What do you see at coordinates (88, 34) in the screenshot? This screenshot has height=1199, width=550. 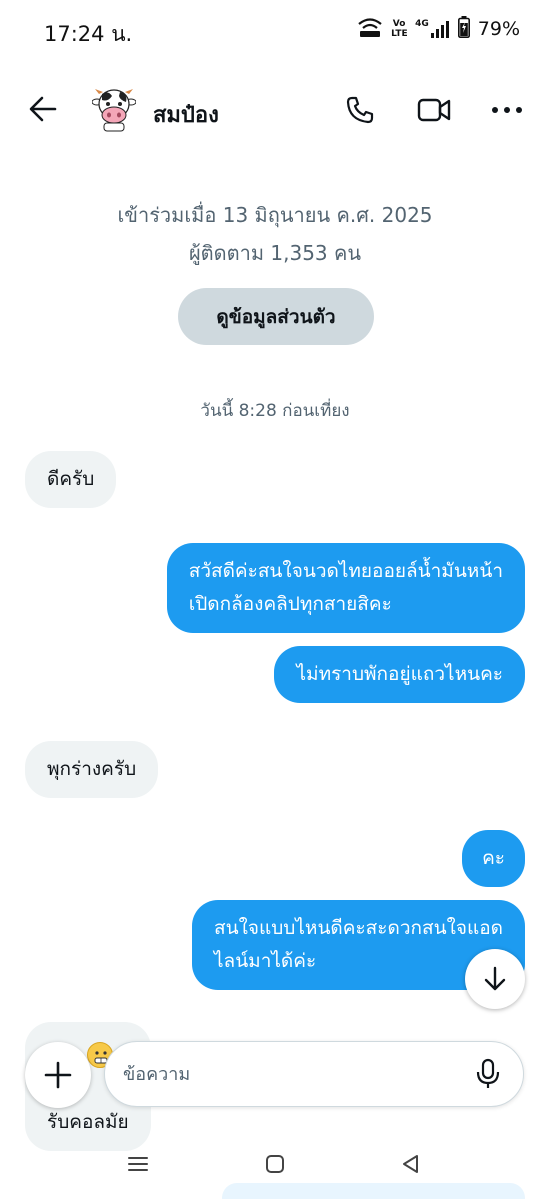 I see `status-time: 17:24 น.` at bounding box center [88, 34].